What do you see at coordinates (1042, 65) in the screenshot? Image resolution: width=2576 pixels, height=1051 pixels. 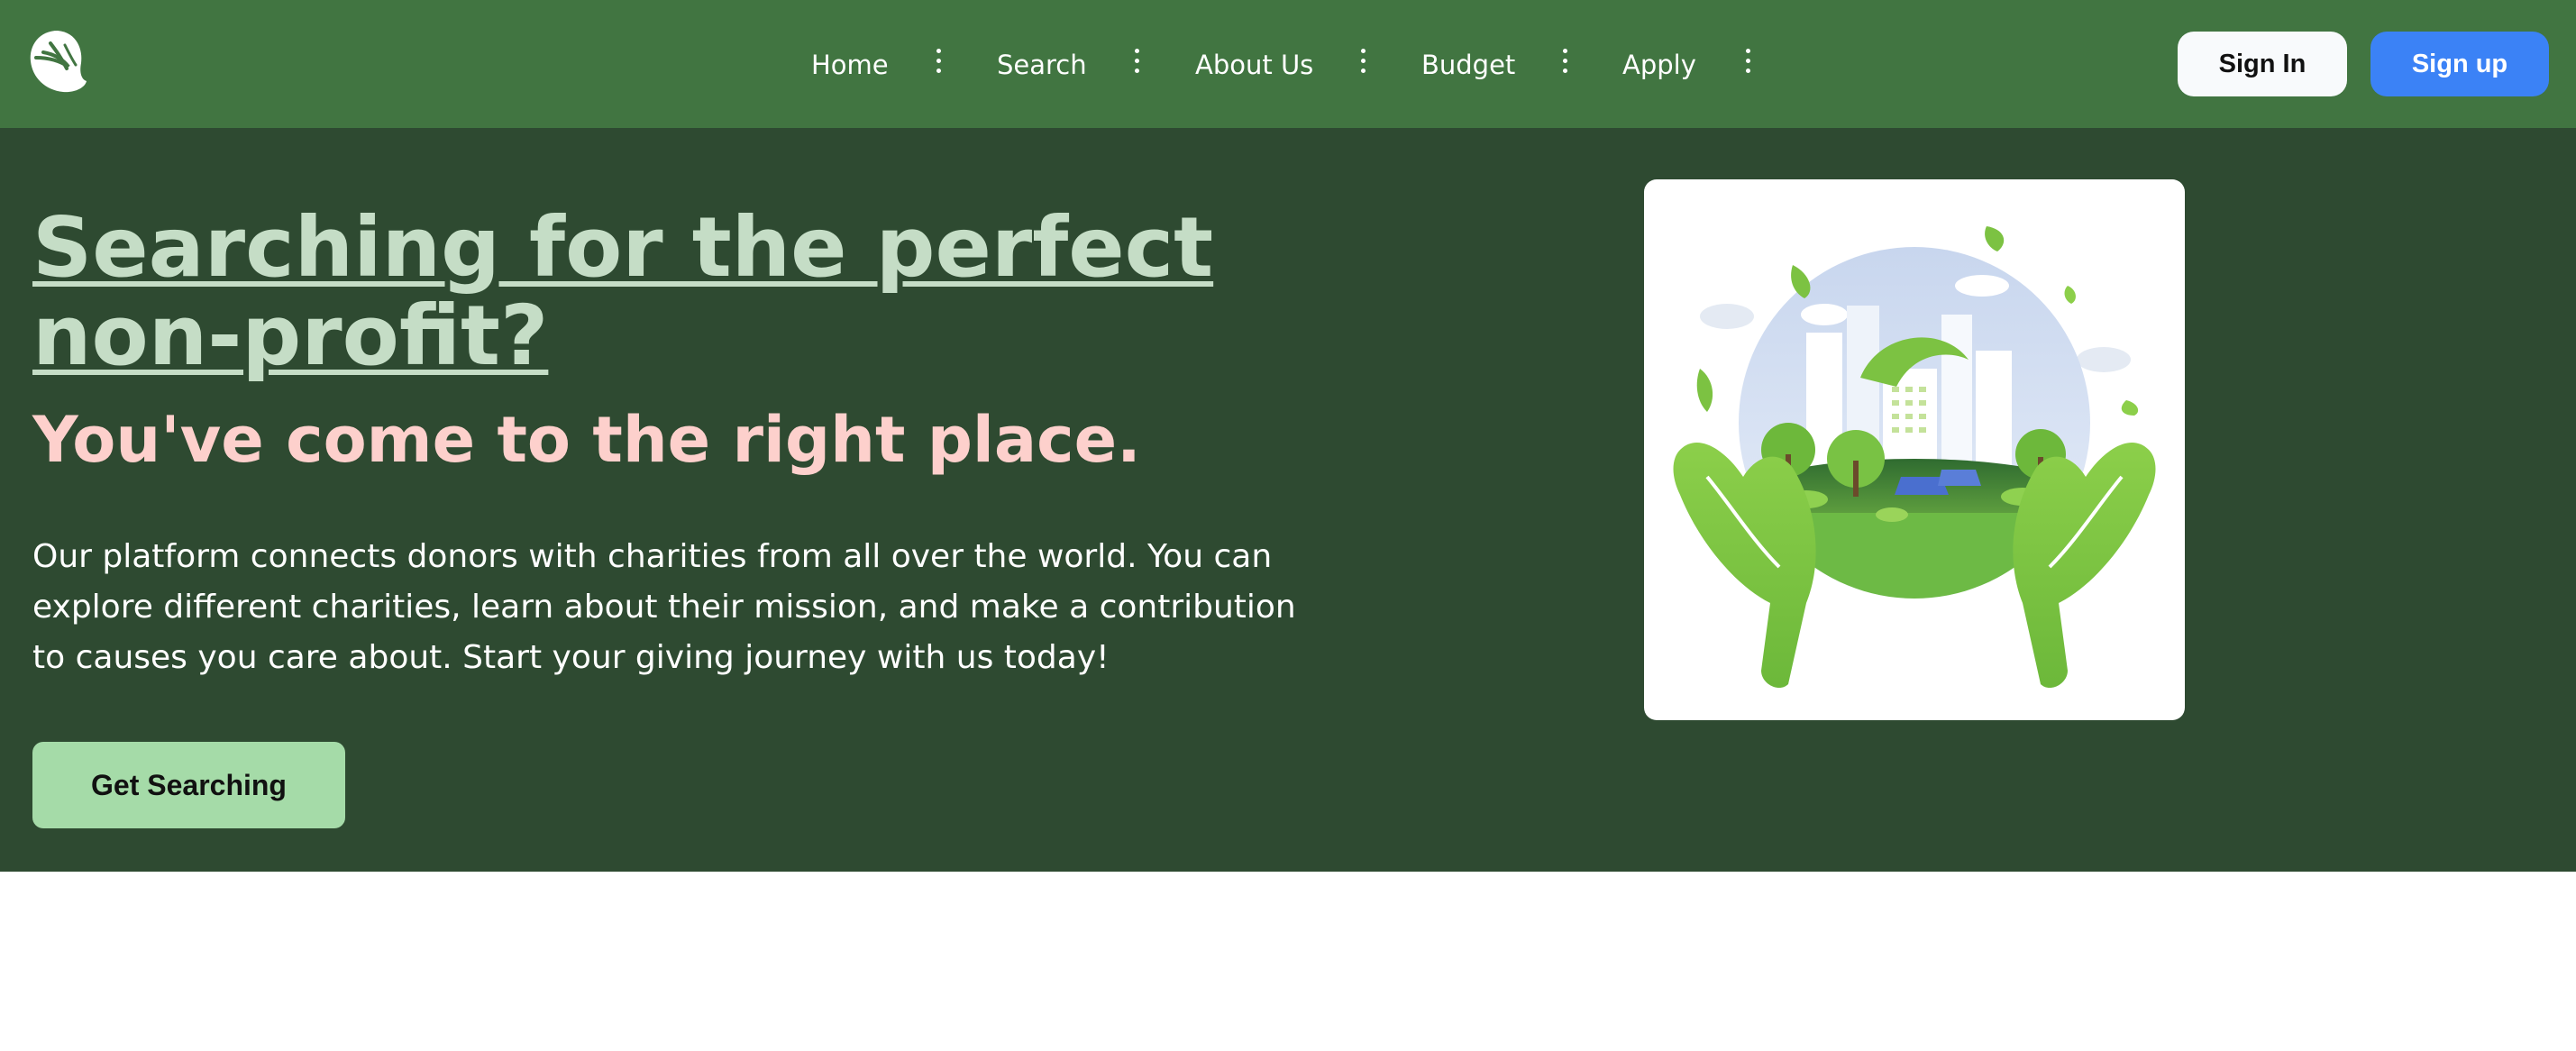 I see `nav-search: Search` at bounding box center [1042, 65].